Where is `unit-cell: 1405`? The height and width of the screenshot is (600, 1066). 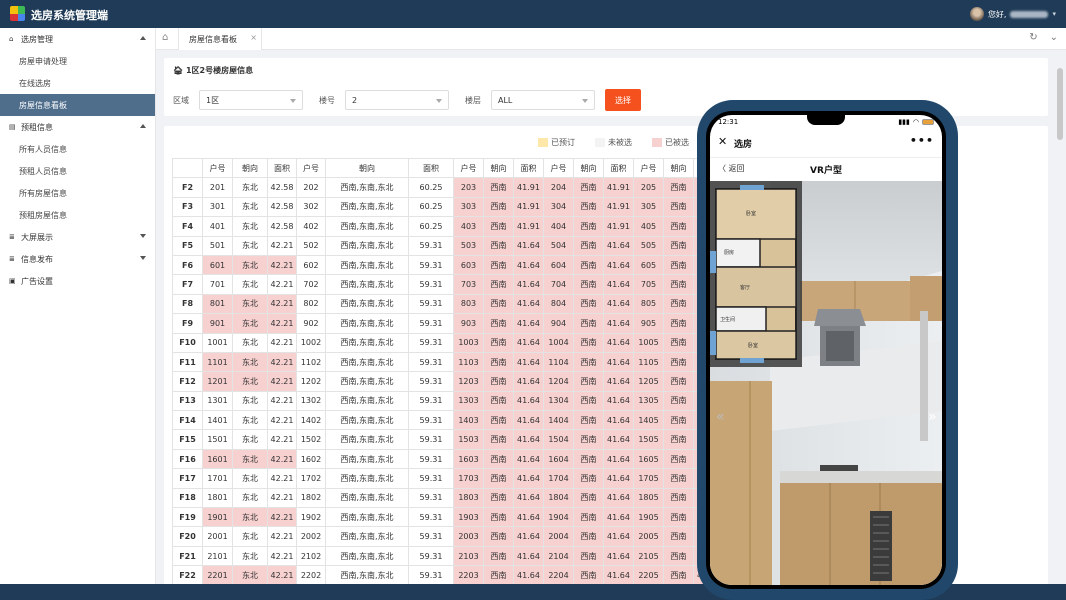
unit-cell: 1405 is located at coordinates (648, 420).